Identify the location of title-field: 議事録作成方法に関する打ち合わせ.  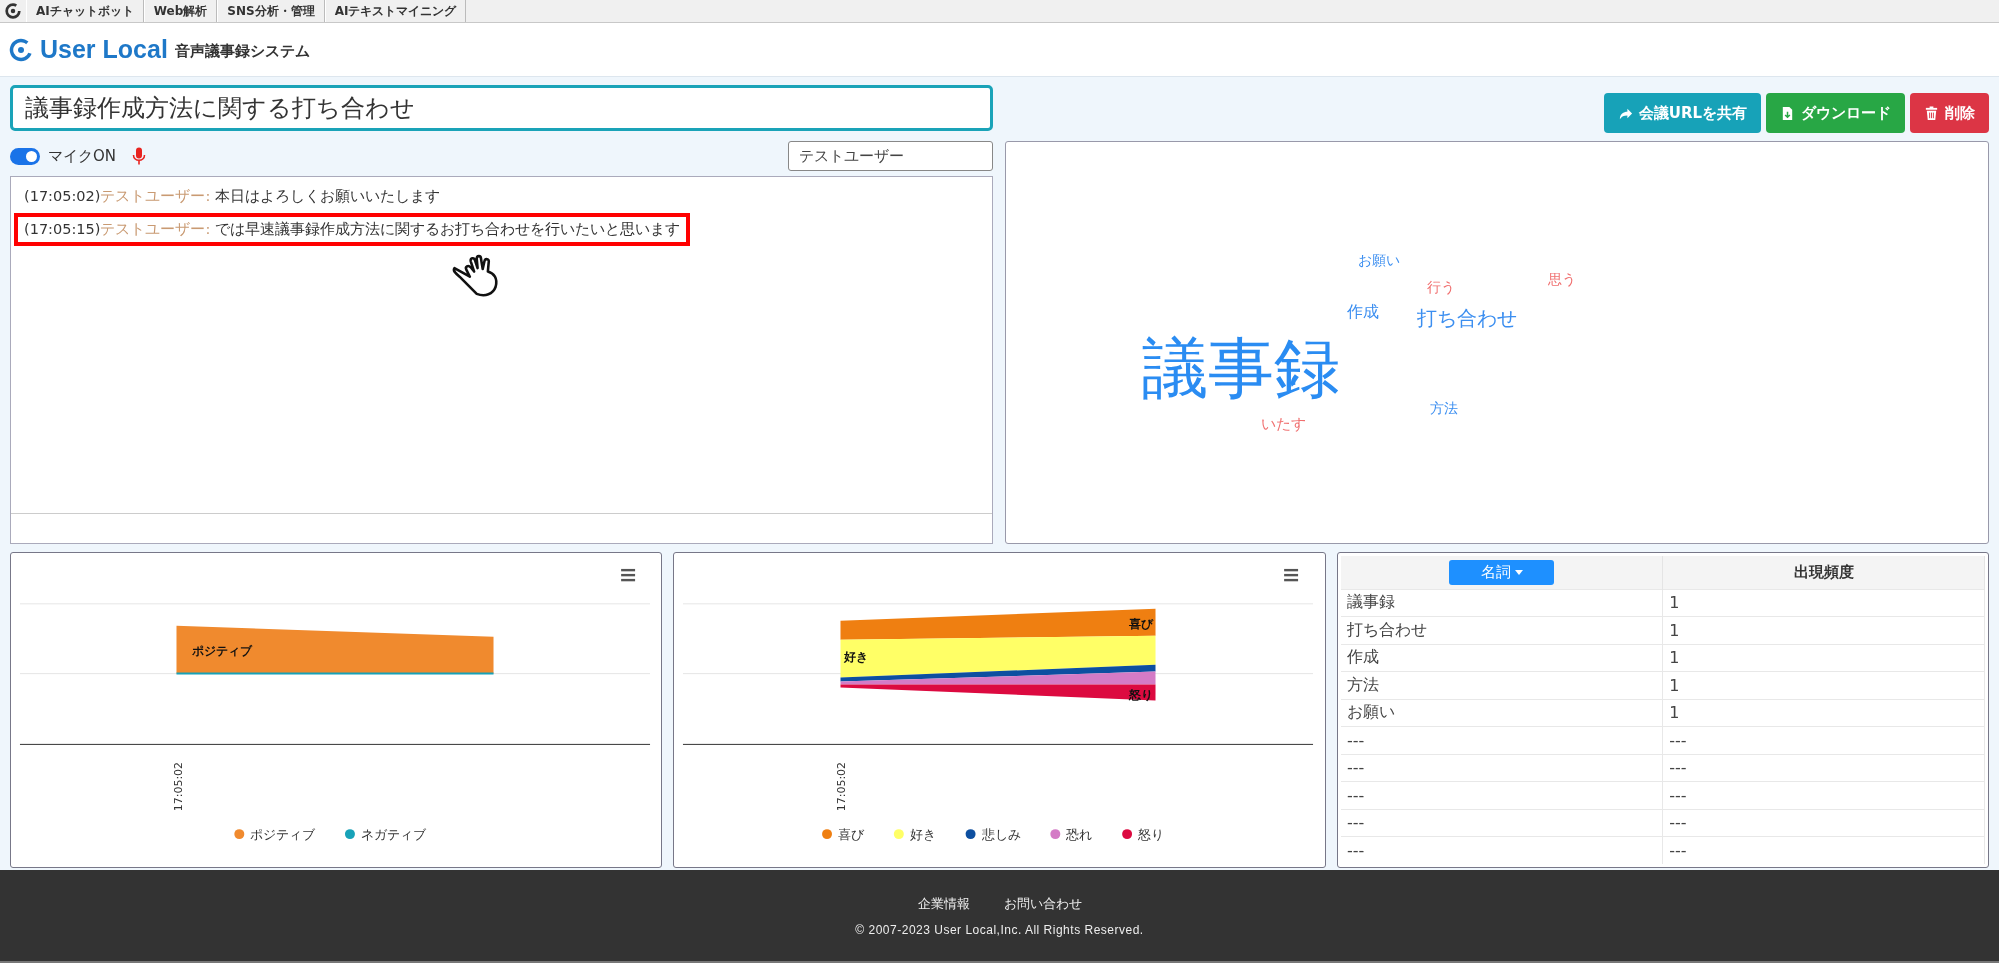
(501, 108).